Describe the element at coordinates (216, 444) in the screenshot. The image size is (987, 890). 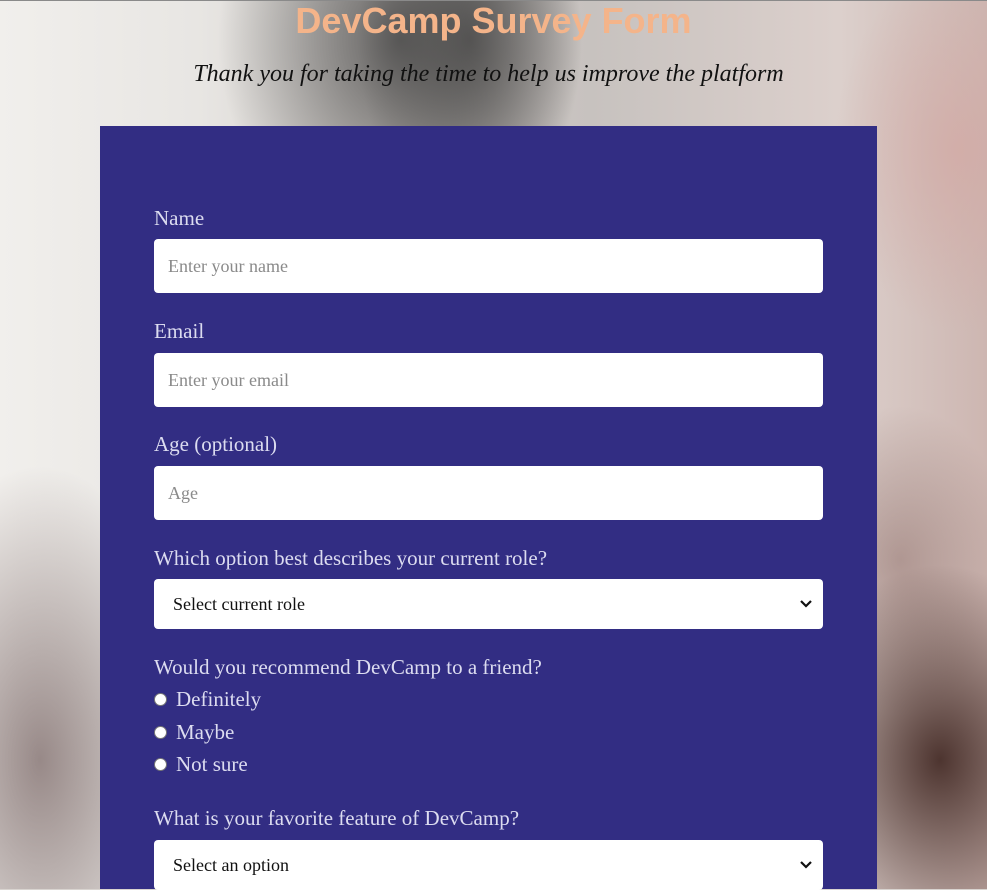
I see `age-label: Age (optional)` at that location.